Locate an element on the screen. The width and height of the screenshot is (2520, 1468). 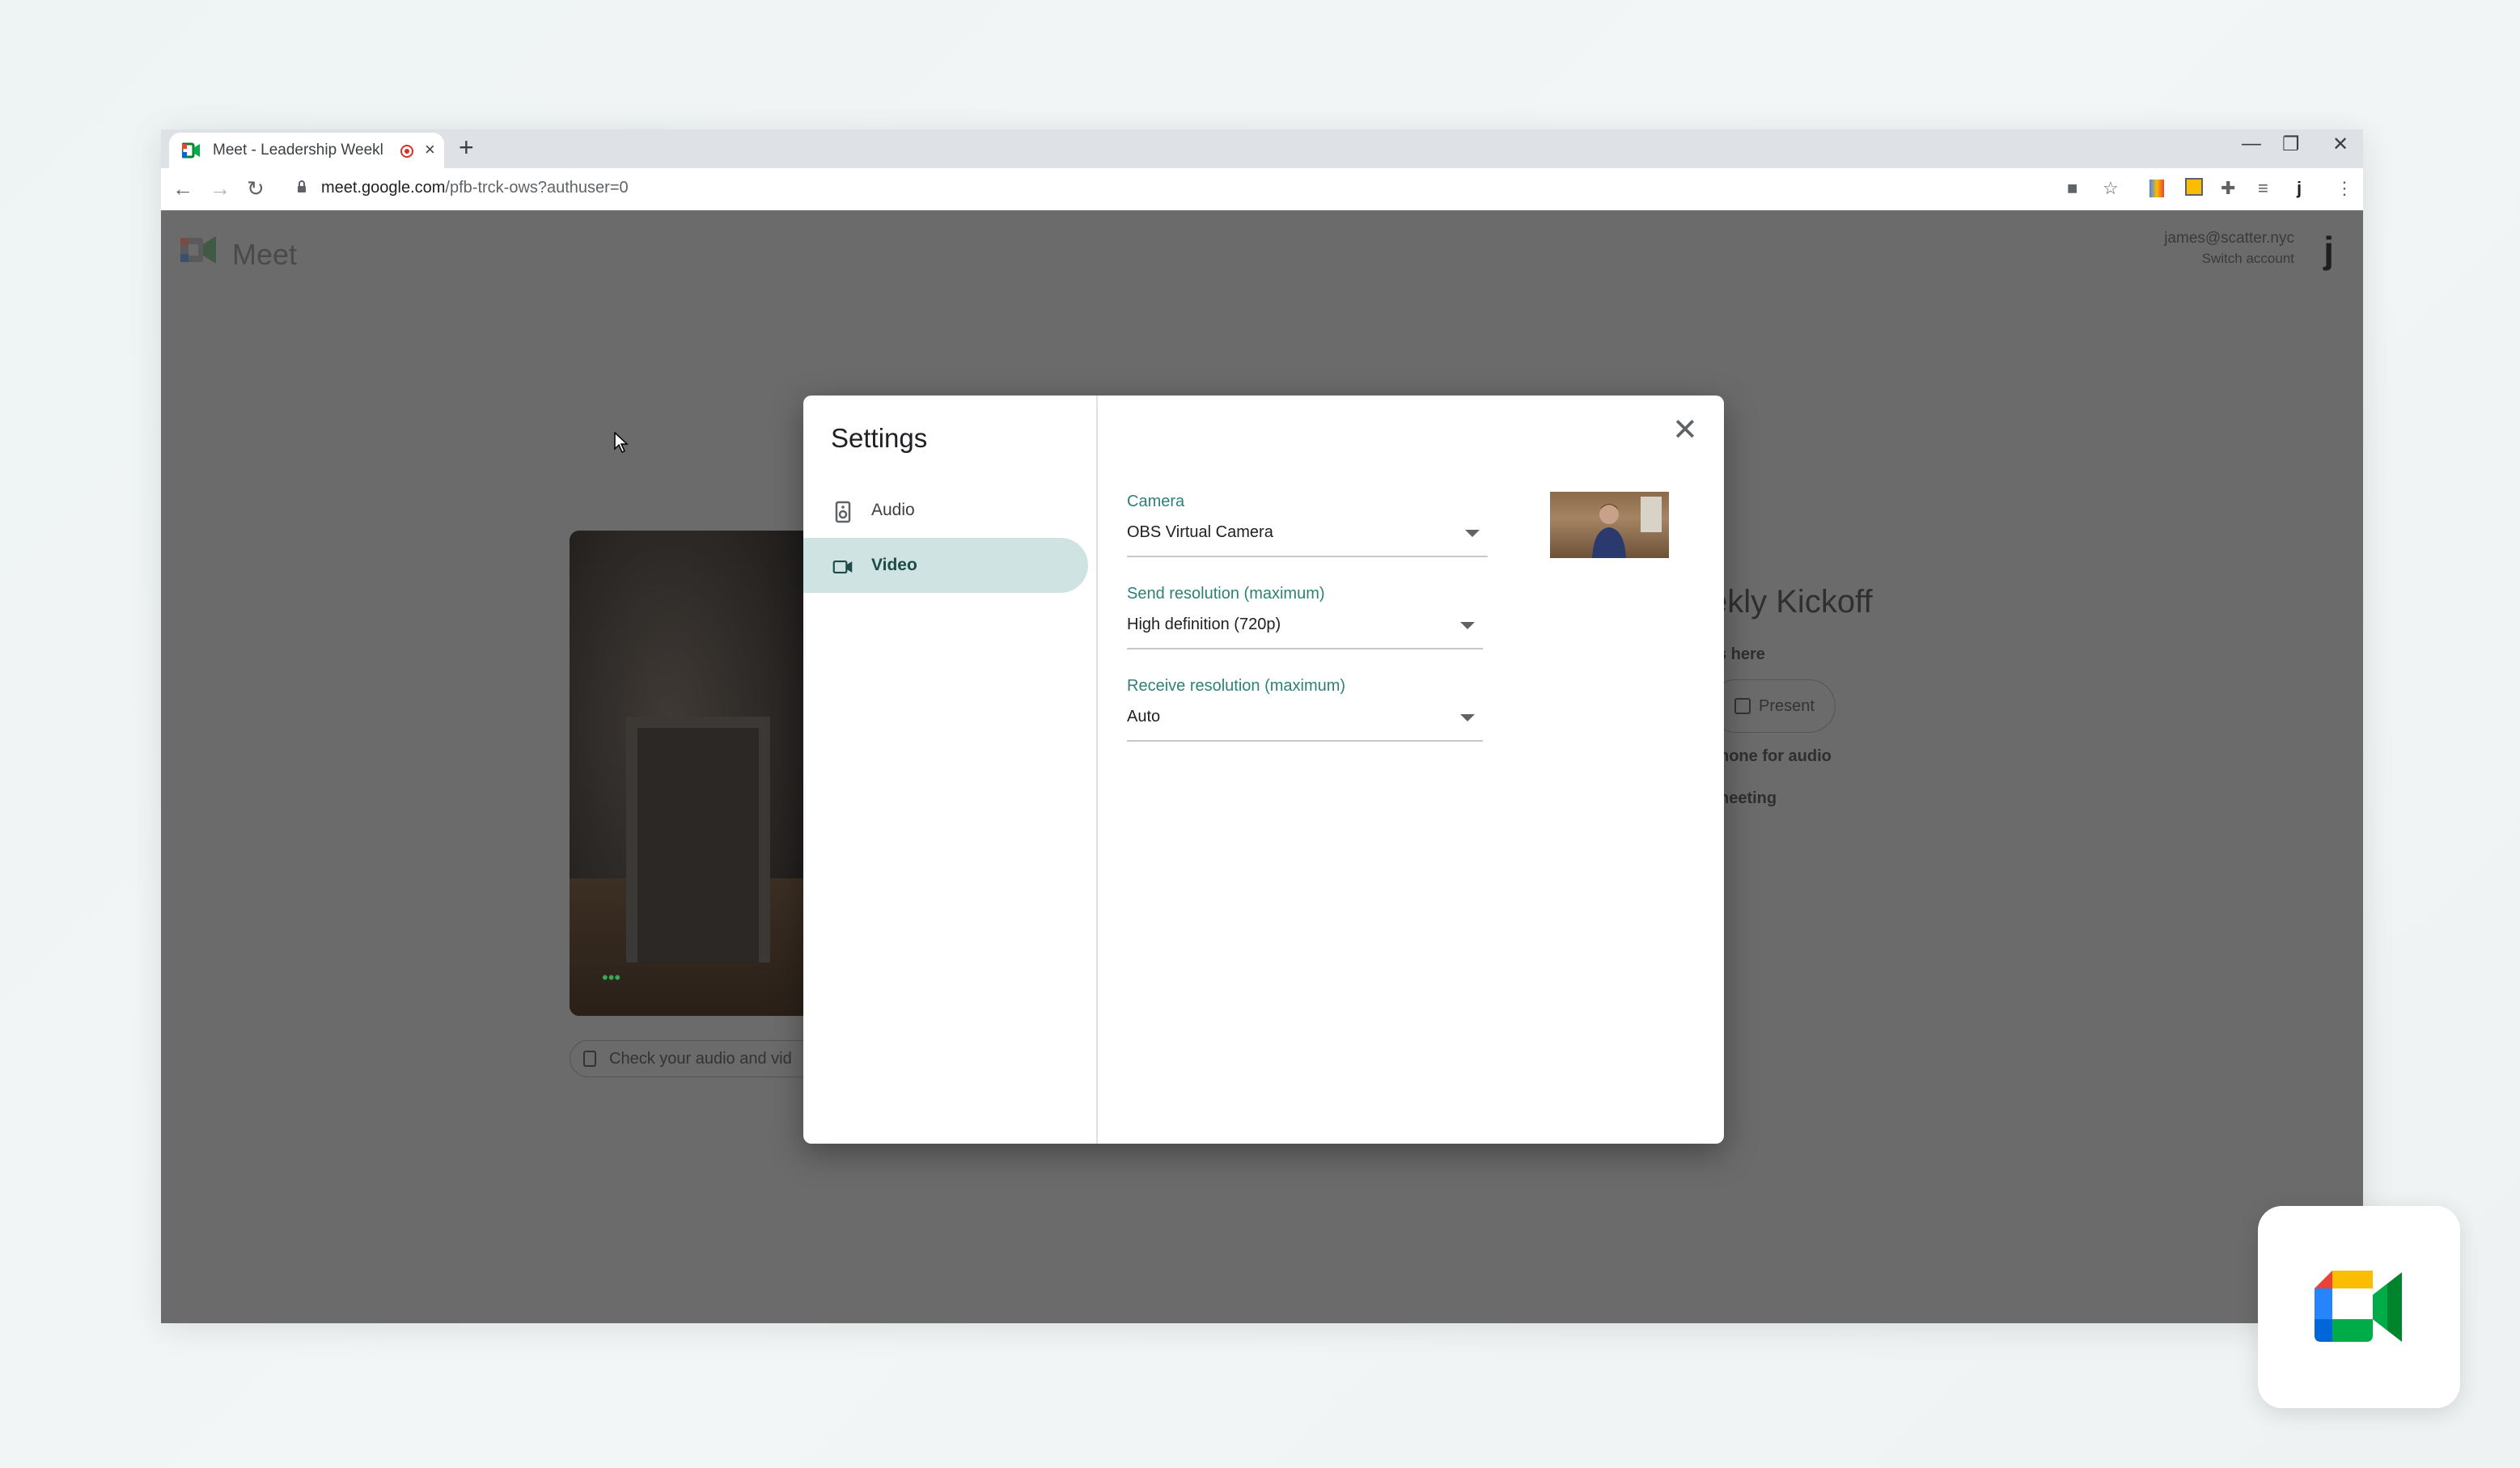
mouse-cursor-icon is located at coordinates (621, 442).